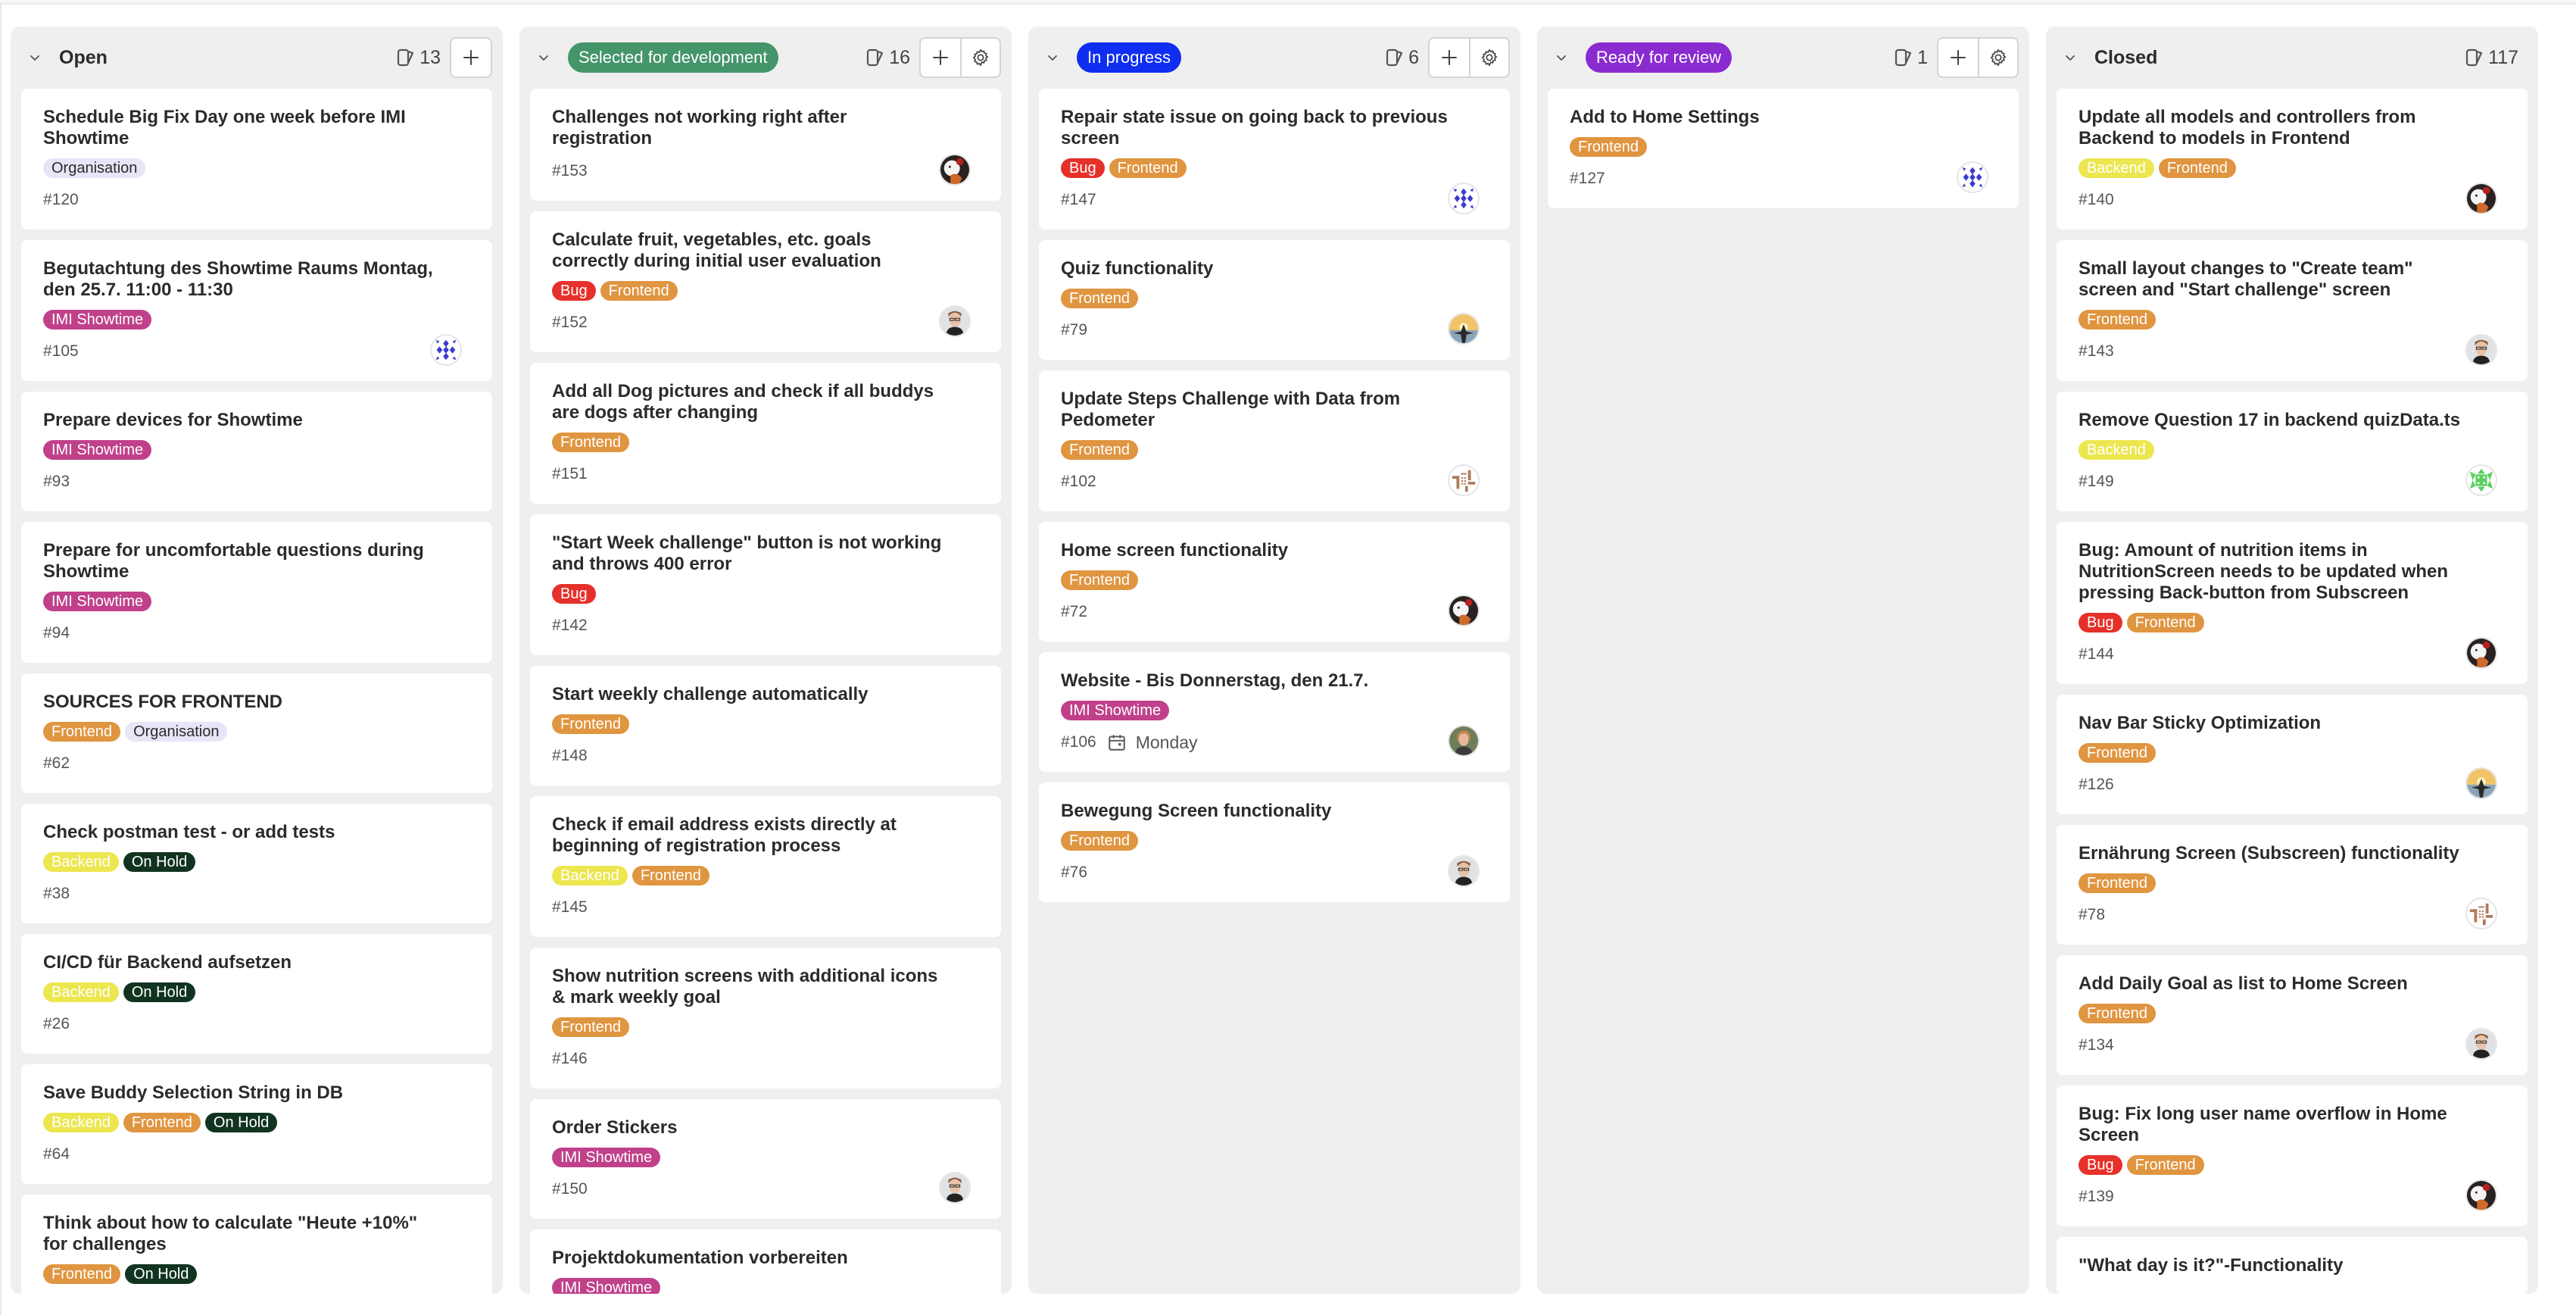 Image resolution: width=2576 pixels, height=1315 pixels. What do you see at coordinates (94, 168) in the screenshot?
I see `label-organisation: Organisation` at bounding box center [94, 168].